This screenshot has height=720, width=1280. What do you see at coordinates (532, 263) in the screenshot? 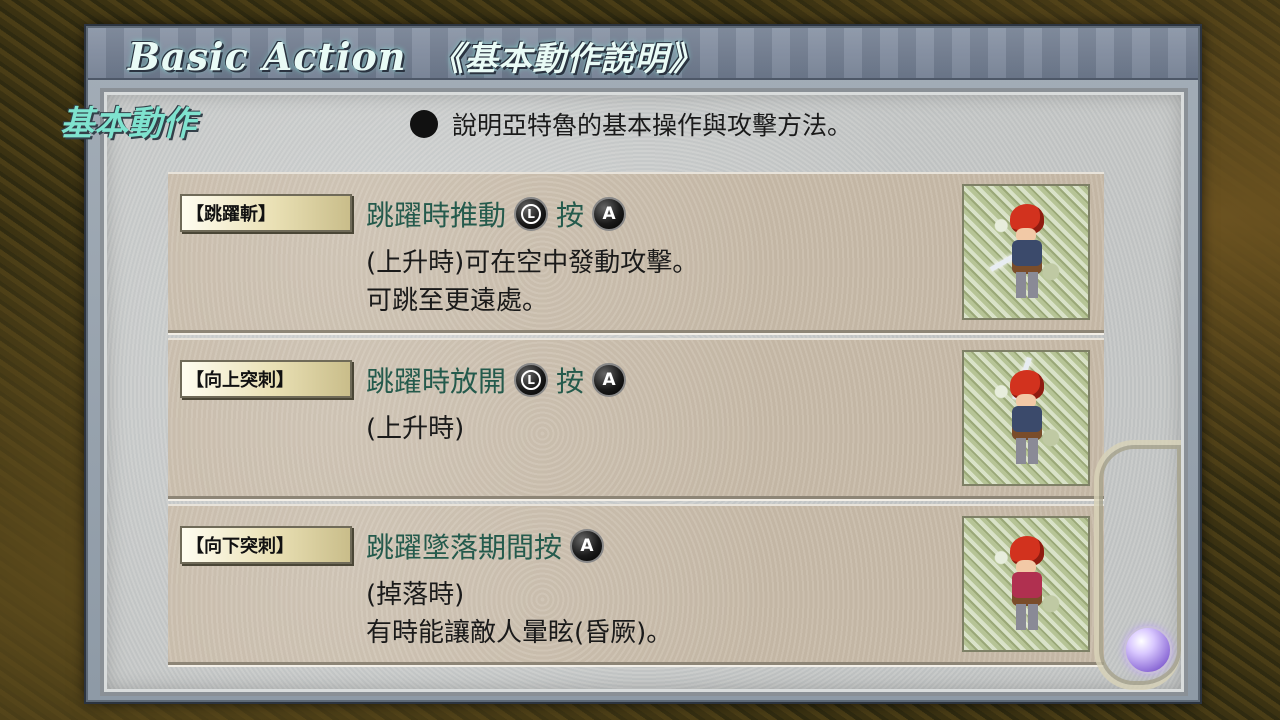
I see `action-detail-1: (上升時)可在空中發動攻擊。` at bounding box center [532, 263].